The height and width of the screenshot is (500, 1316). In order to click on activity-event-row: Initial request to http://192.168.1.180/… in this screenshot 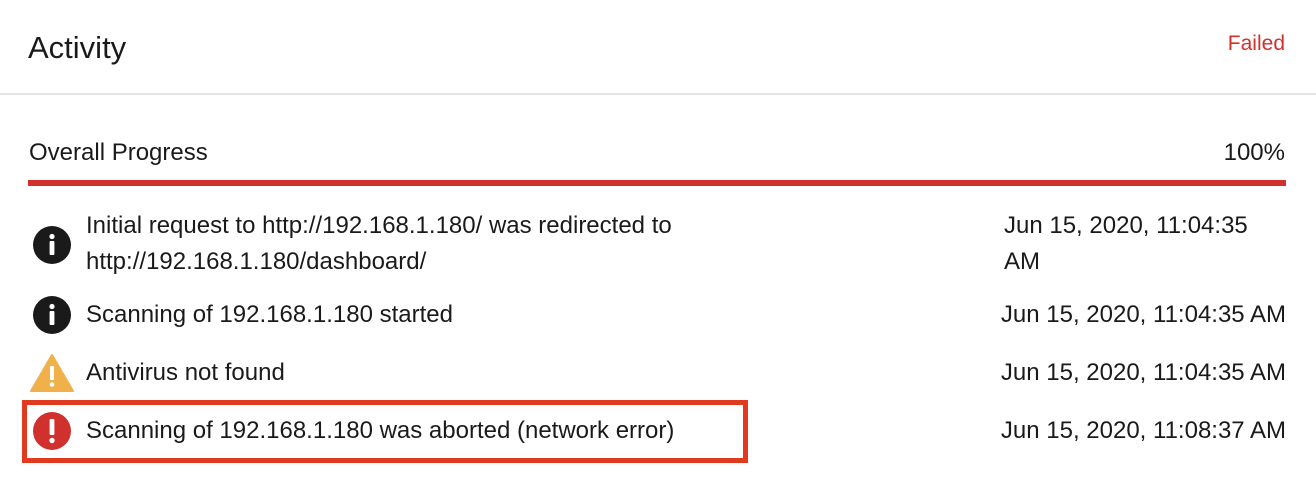, I will do `click(657, 244)`.